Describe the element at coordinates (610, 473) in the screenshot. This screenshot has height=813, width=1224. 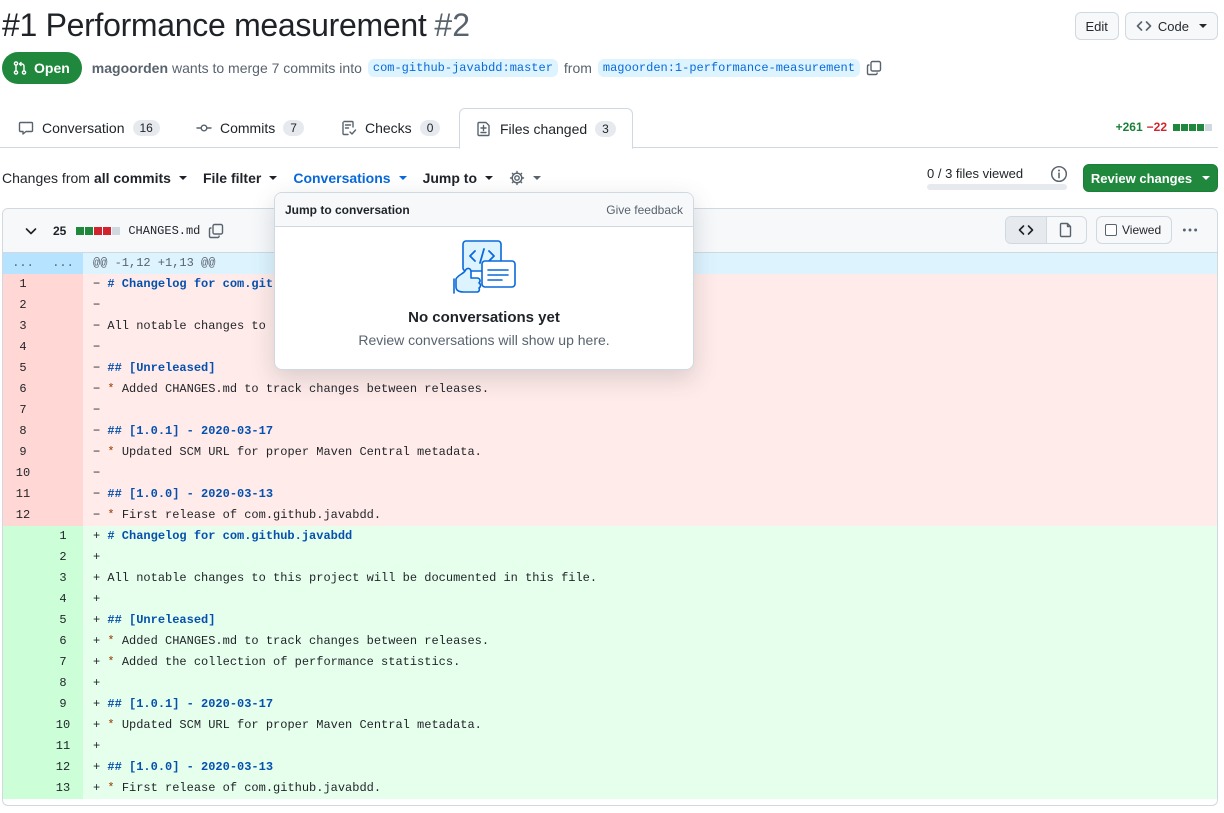
I see `diff-line: 10 −` at that location.